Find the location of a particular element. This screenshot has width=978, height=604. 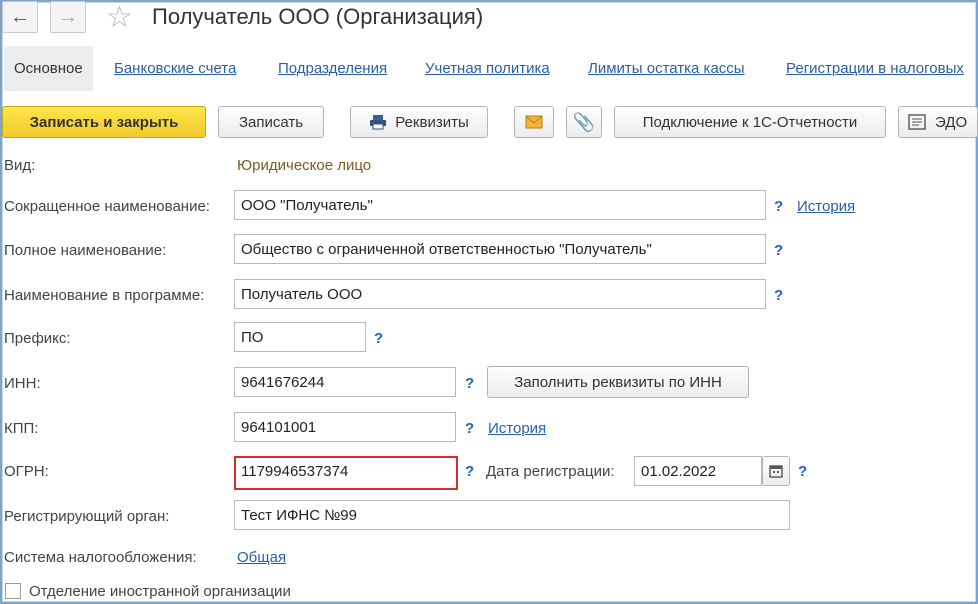

tab-bank-accounts: Банковские счета is located at coordinates (175, 68).